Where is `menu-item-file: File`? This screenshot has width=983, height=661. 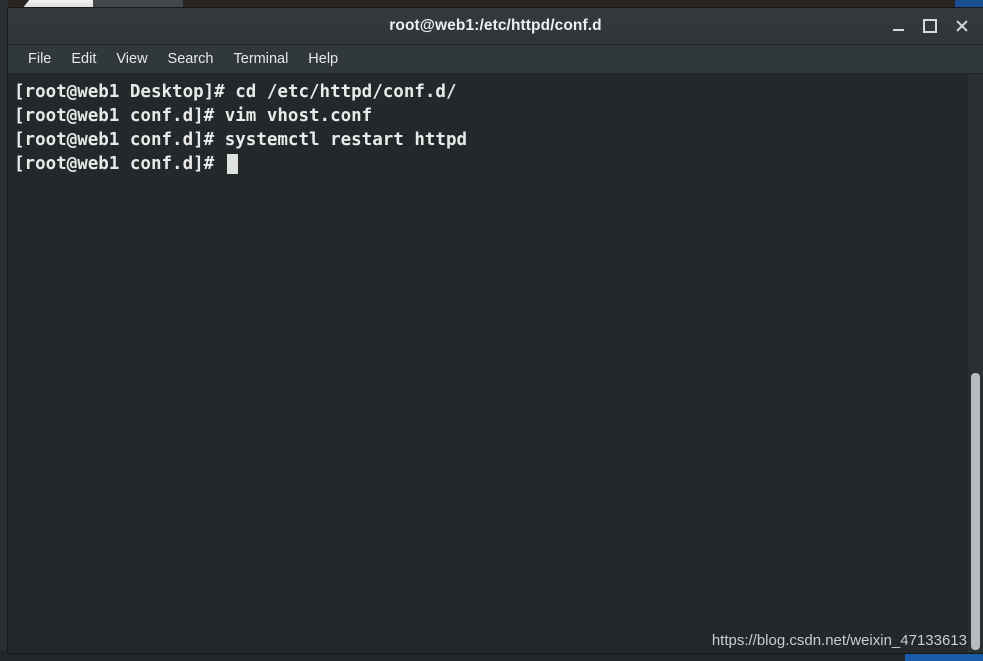 menu-item-file: File is located at coordinates (39, 59).